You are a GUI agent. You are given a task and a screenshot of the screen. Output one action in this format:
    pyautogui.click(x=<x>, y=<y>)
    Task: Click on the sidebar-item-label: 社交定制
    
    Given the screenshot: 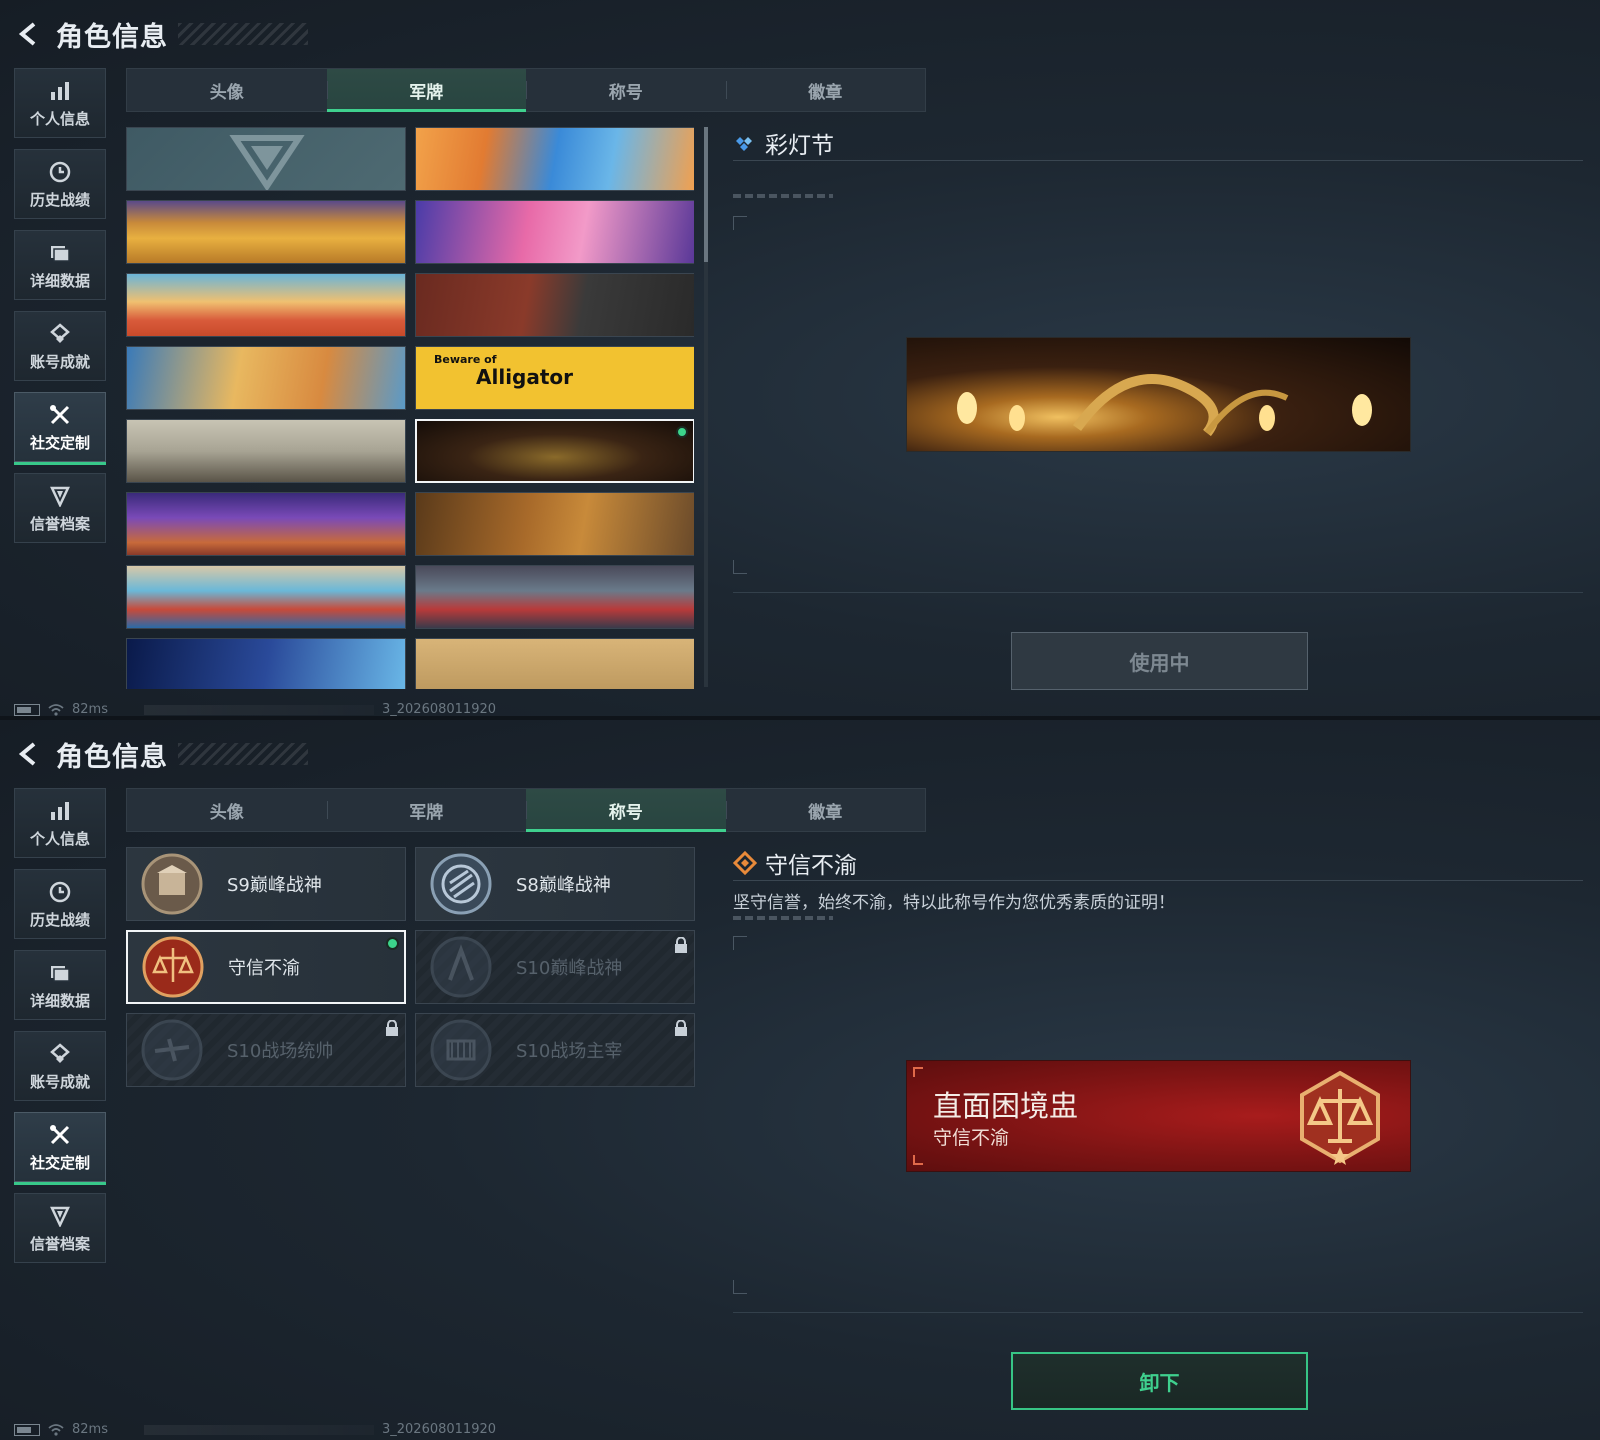 What is the action you would take?
    pyautogui.click(x=59, y=442)
    